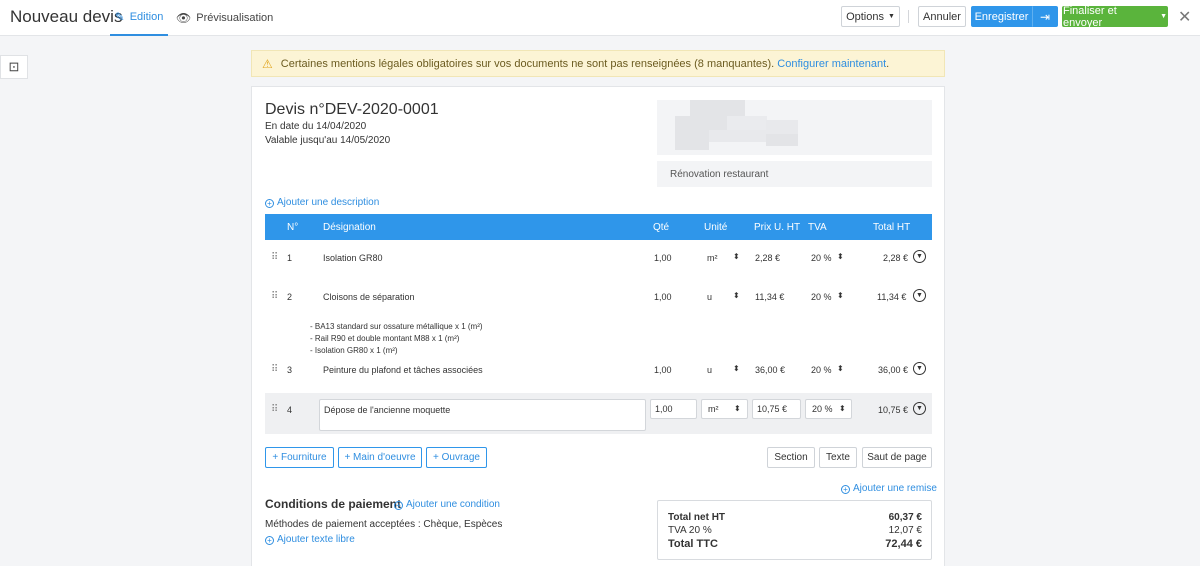 This screenshot has height=566, width=1200. I want to click on add-supply-button: + Fourniture, so click(299, 457).